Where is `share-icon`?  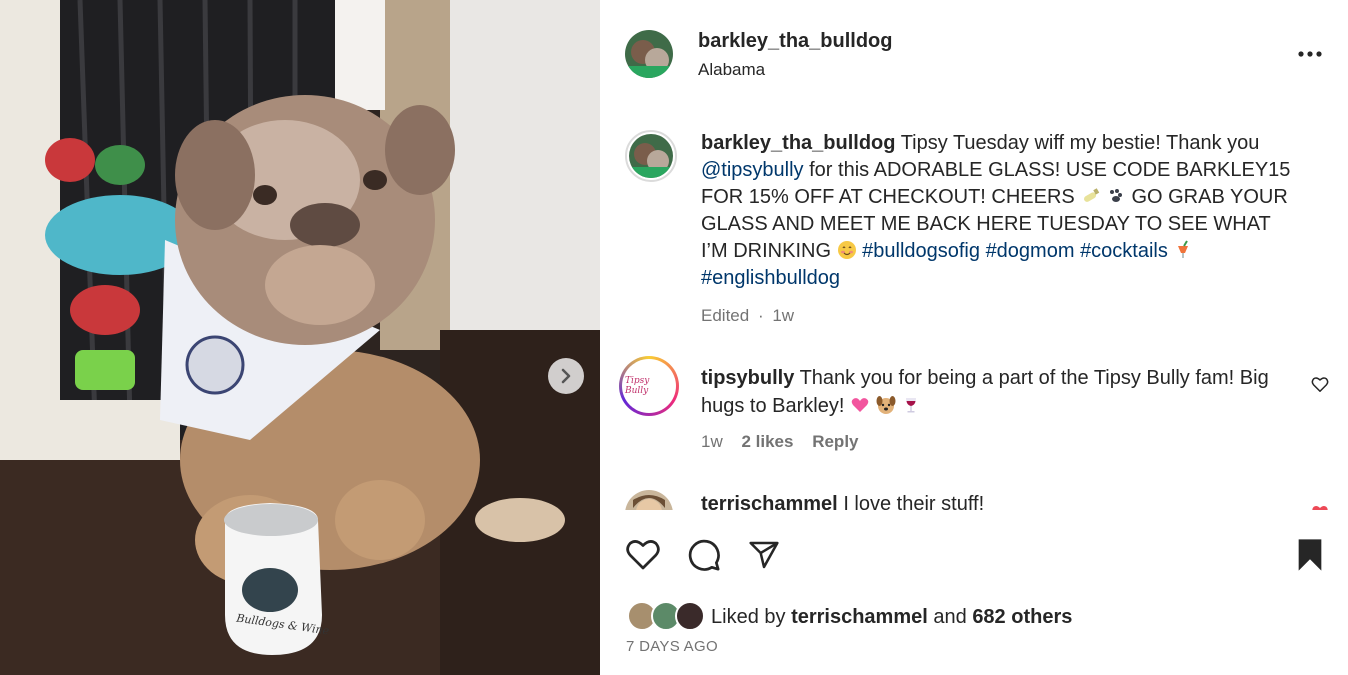
share-icon is located at coordinates (764, 555).